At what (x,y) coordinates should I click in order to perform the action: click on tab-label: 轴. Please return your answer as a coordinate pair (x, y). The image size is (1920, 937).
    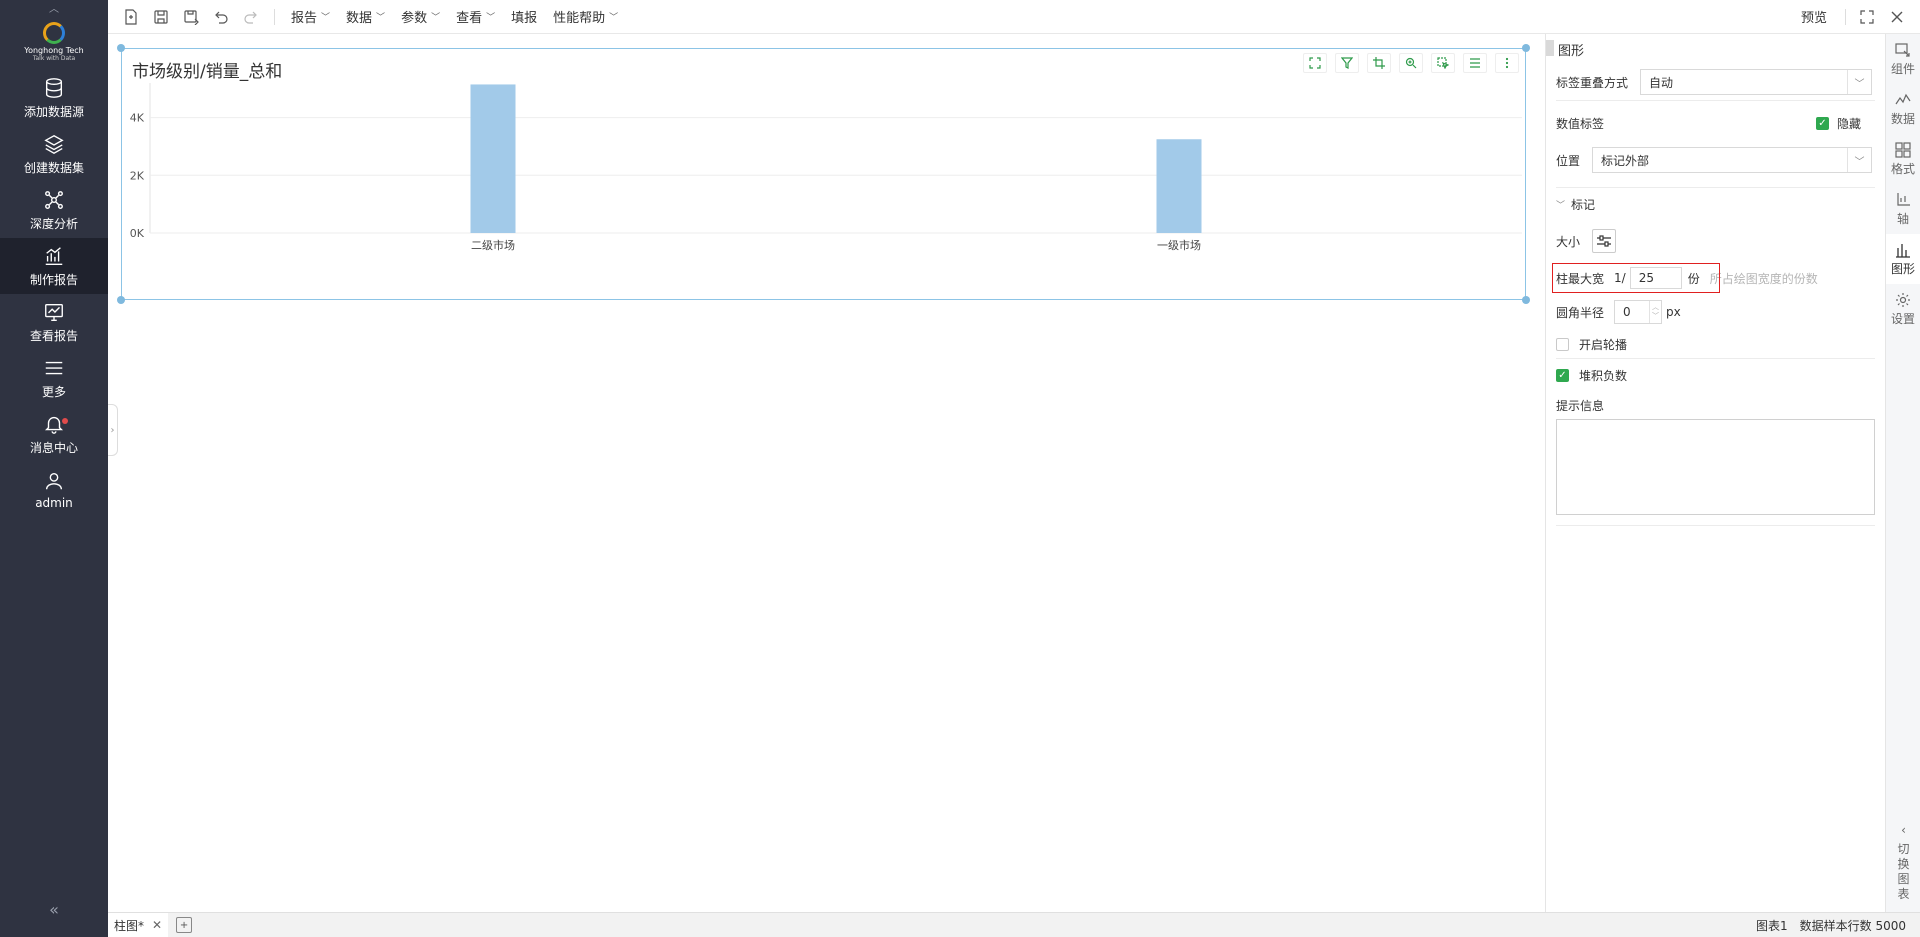
    Looking at the image, I should click on (1902, 218).